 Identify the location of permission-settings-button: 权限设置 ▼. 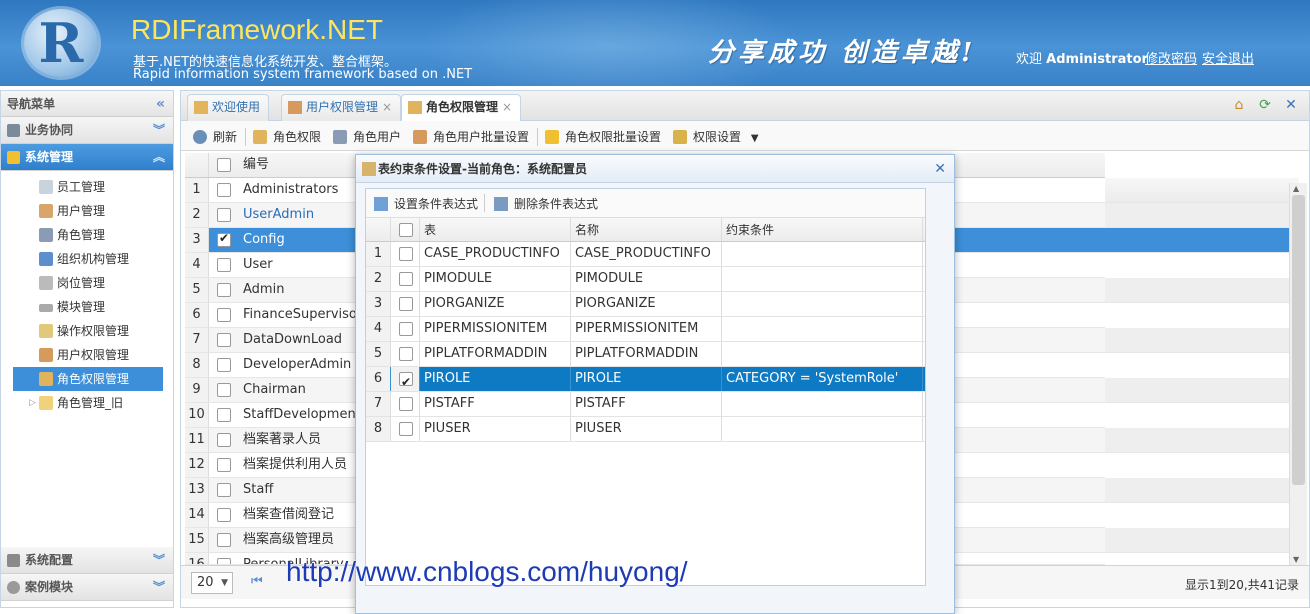
(716, 137).